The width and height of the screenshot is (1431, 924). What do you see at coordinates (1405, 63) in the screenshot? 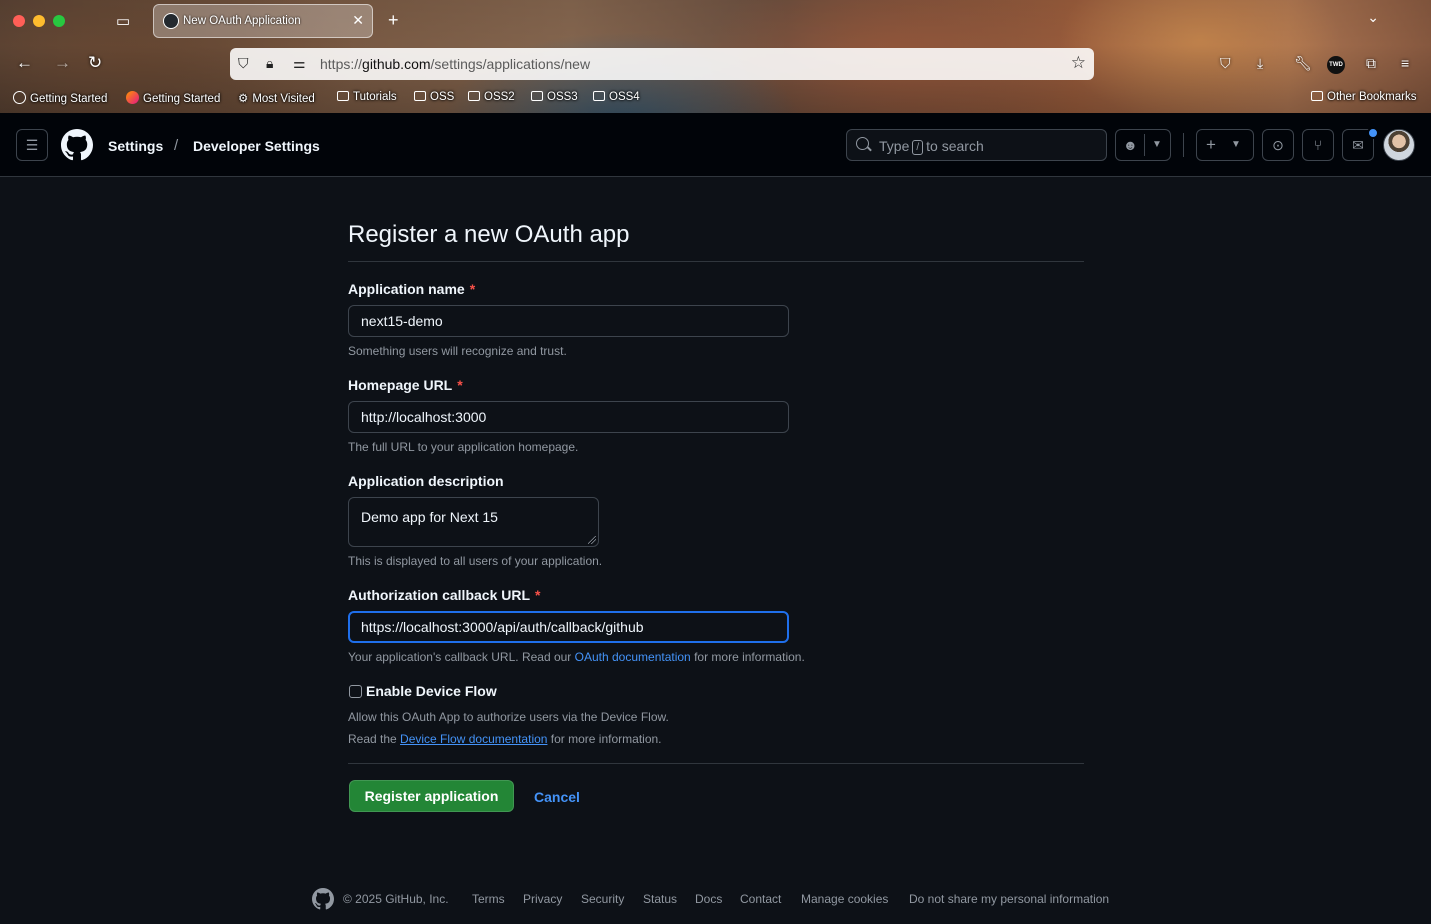
I see `app-menu-icon: ≡` at bounding box center [1405, 63].